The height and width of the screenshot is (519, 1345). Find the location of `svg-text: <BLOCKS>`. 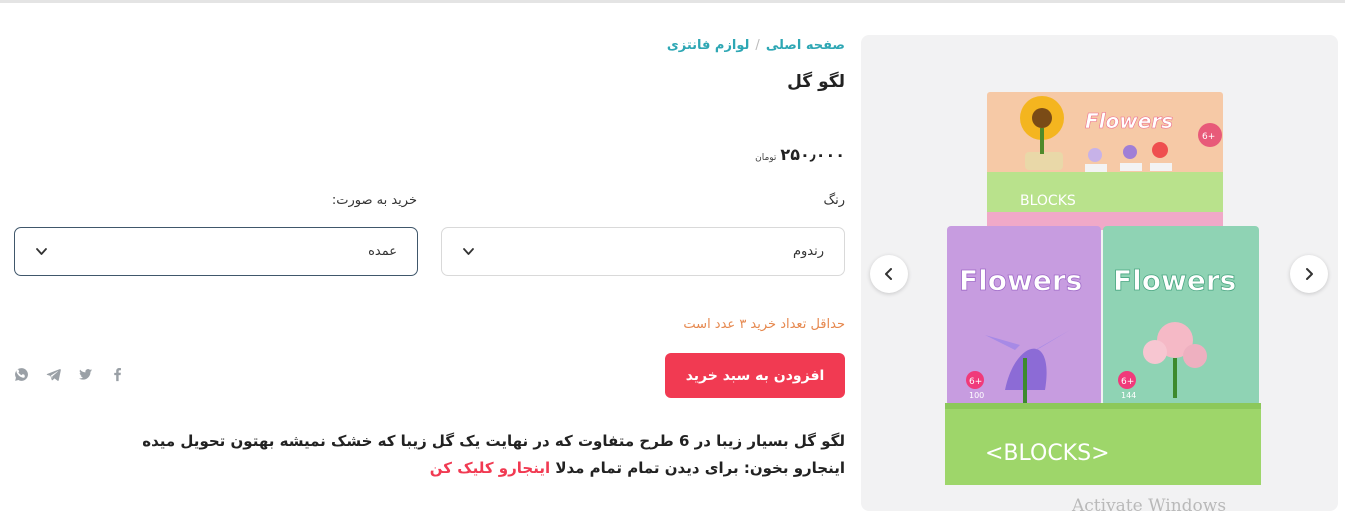

svg-text: <BLOCKS> is located at coordinates (1047, 453).